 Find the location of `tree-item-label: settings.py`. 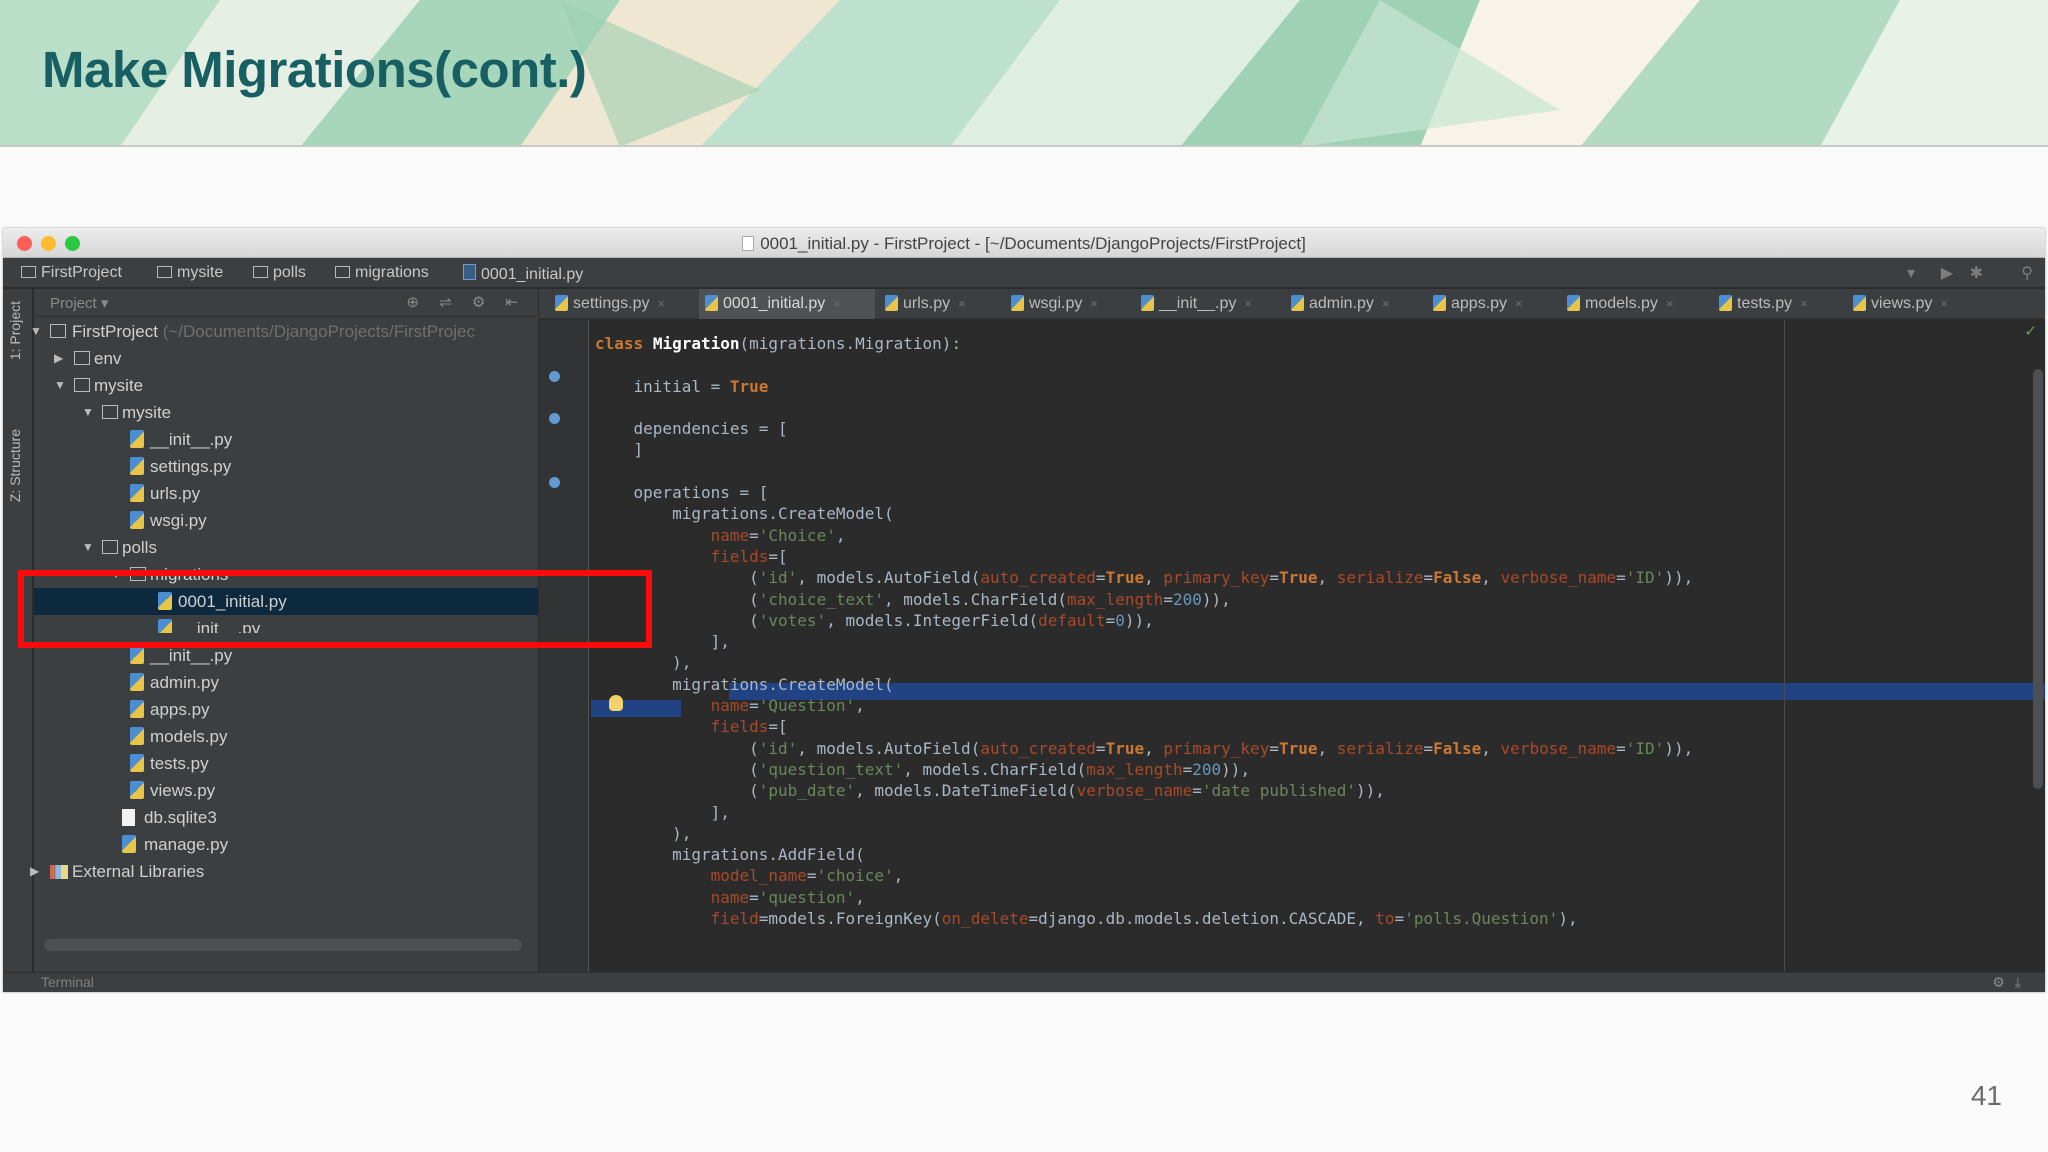

tree-item-label: settings.py is located at coordinates (191, 466).